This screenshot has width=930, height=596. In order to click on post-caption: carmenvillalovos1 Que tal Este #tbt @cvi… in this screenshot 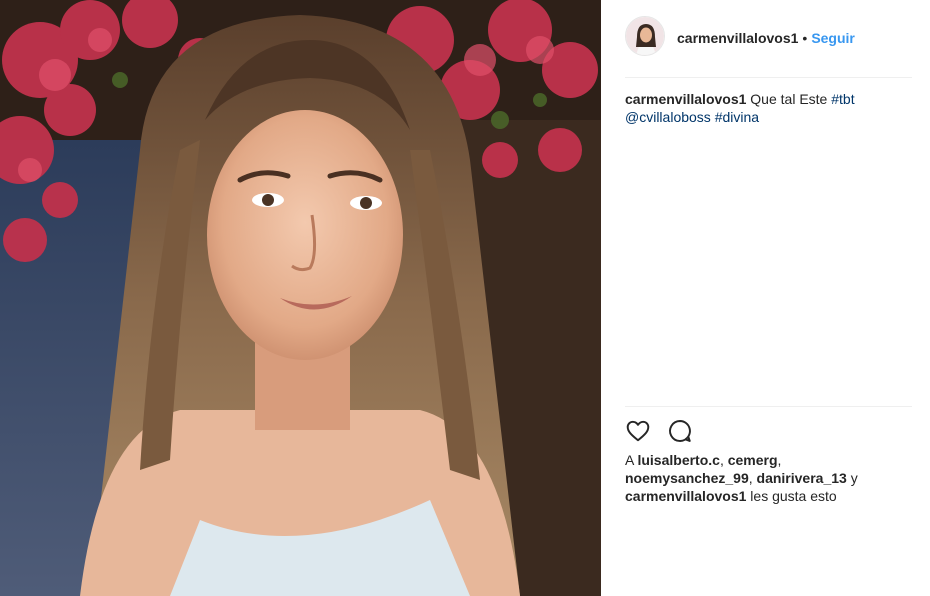, I will do `click(768, 108)`.